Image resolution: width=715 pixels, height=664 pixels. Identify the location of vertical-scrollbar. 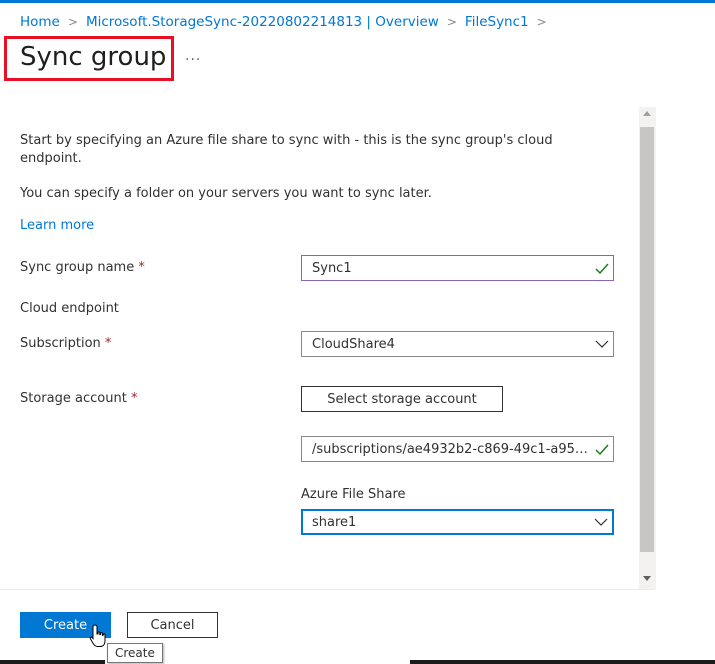
(647, 348).